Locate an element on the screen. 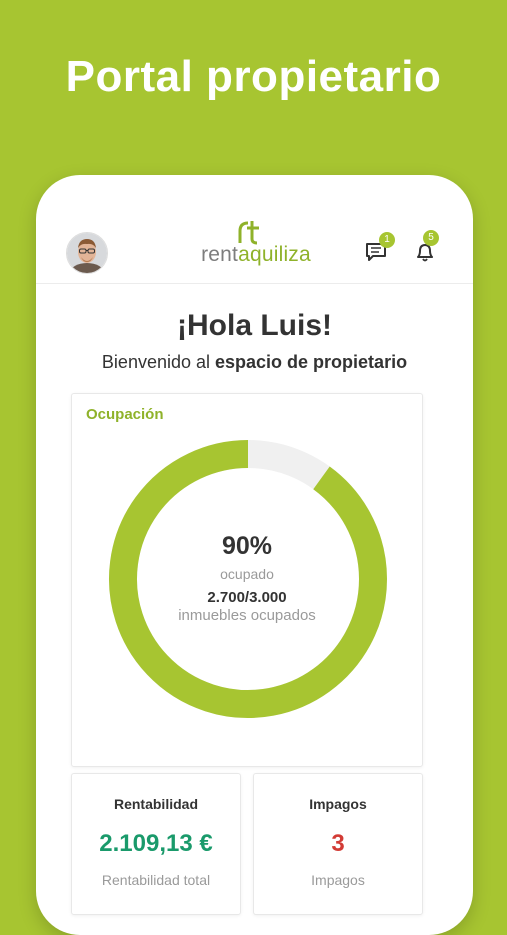  welcome-prefix: Bienvenido al is located at coordinates (158, 362).